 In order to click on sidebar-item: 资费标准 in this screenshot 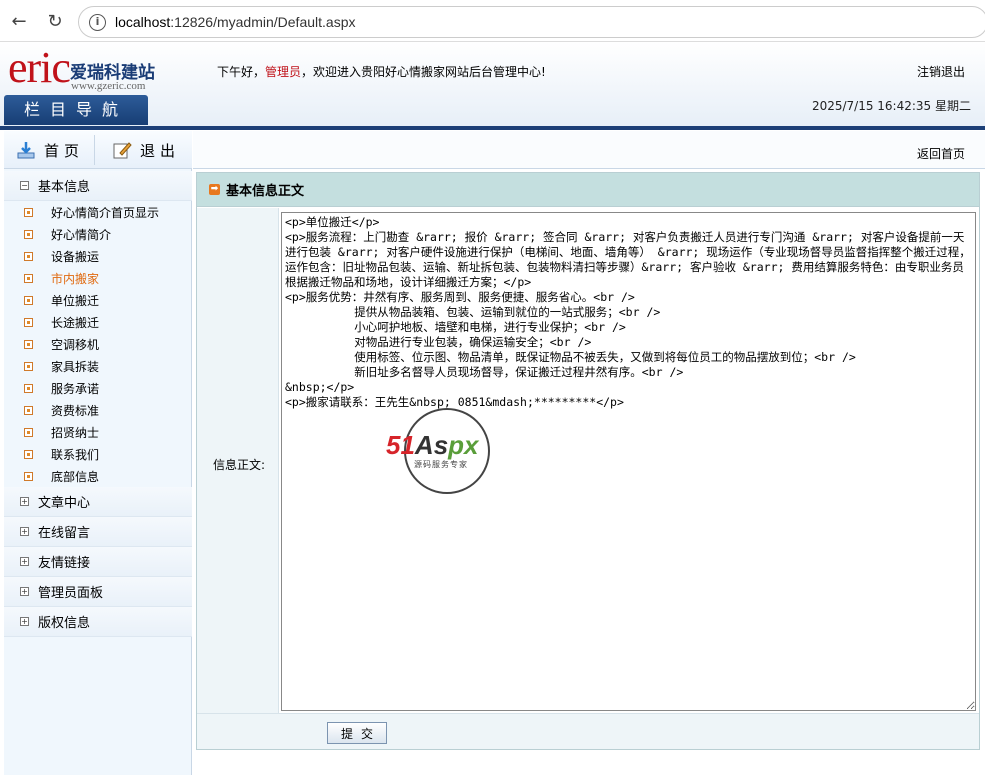, I will do `click(98, 410)`.